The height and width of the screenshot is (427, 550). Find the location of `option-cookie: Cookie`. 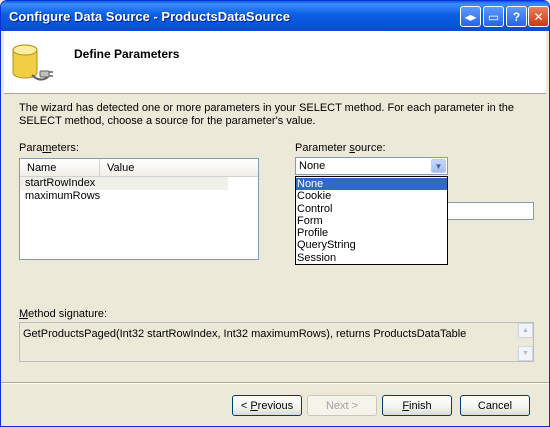

option-cookie: Cookie is located at coordinates (371, 196).